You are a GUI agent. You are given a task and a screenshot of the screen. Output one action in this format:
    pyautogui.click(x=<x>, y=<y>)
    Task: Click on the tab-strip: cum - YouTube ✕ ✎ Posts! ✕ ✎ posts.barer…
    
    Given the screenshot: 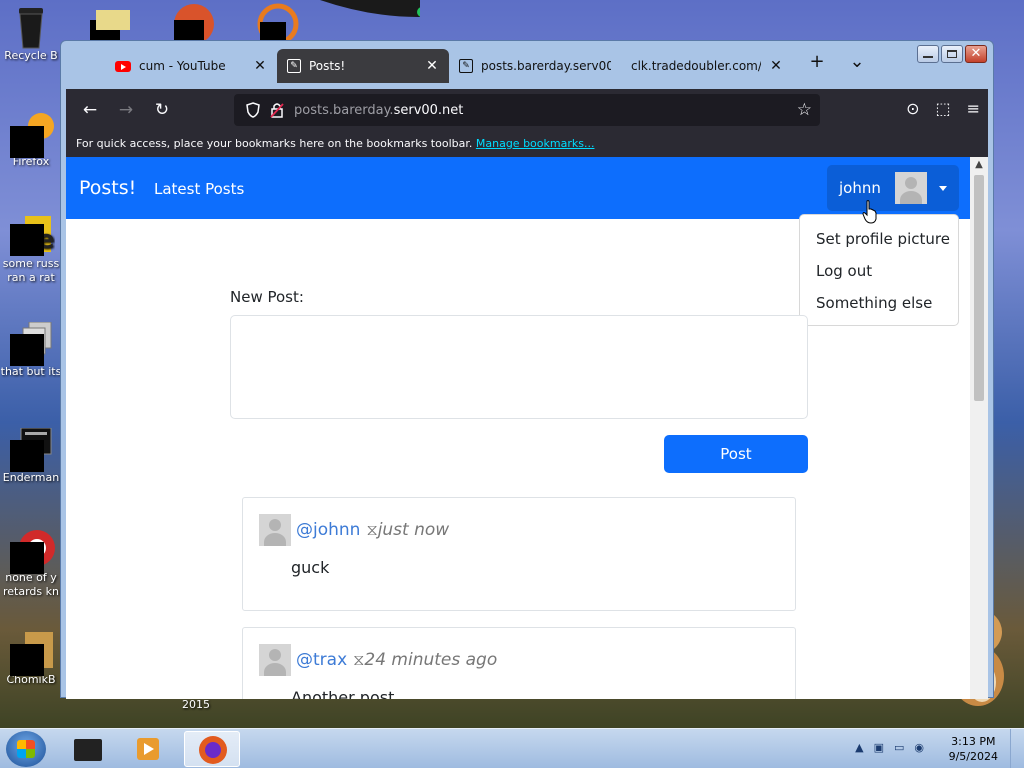 What is the action you would take?
    pyautogui.click(x=485, y=66)
    